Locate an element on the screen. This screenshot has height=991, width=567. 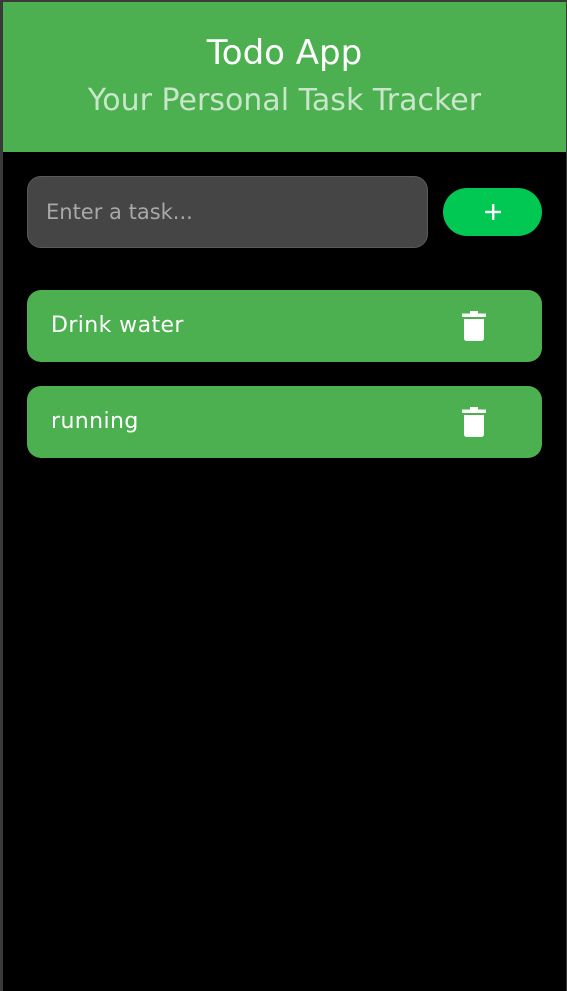
task-input is located at coordinates (227, 212).